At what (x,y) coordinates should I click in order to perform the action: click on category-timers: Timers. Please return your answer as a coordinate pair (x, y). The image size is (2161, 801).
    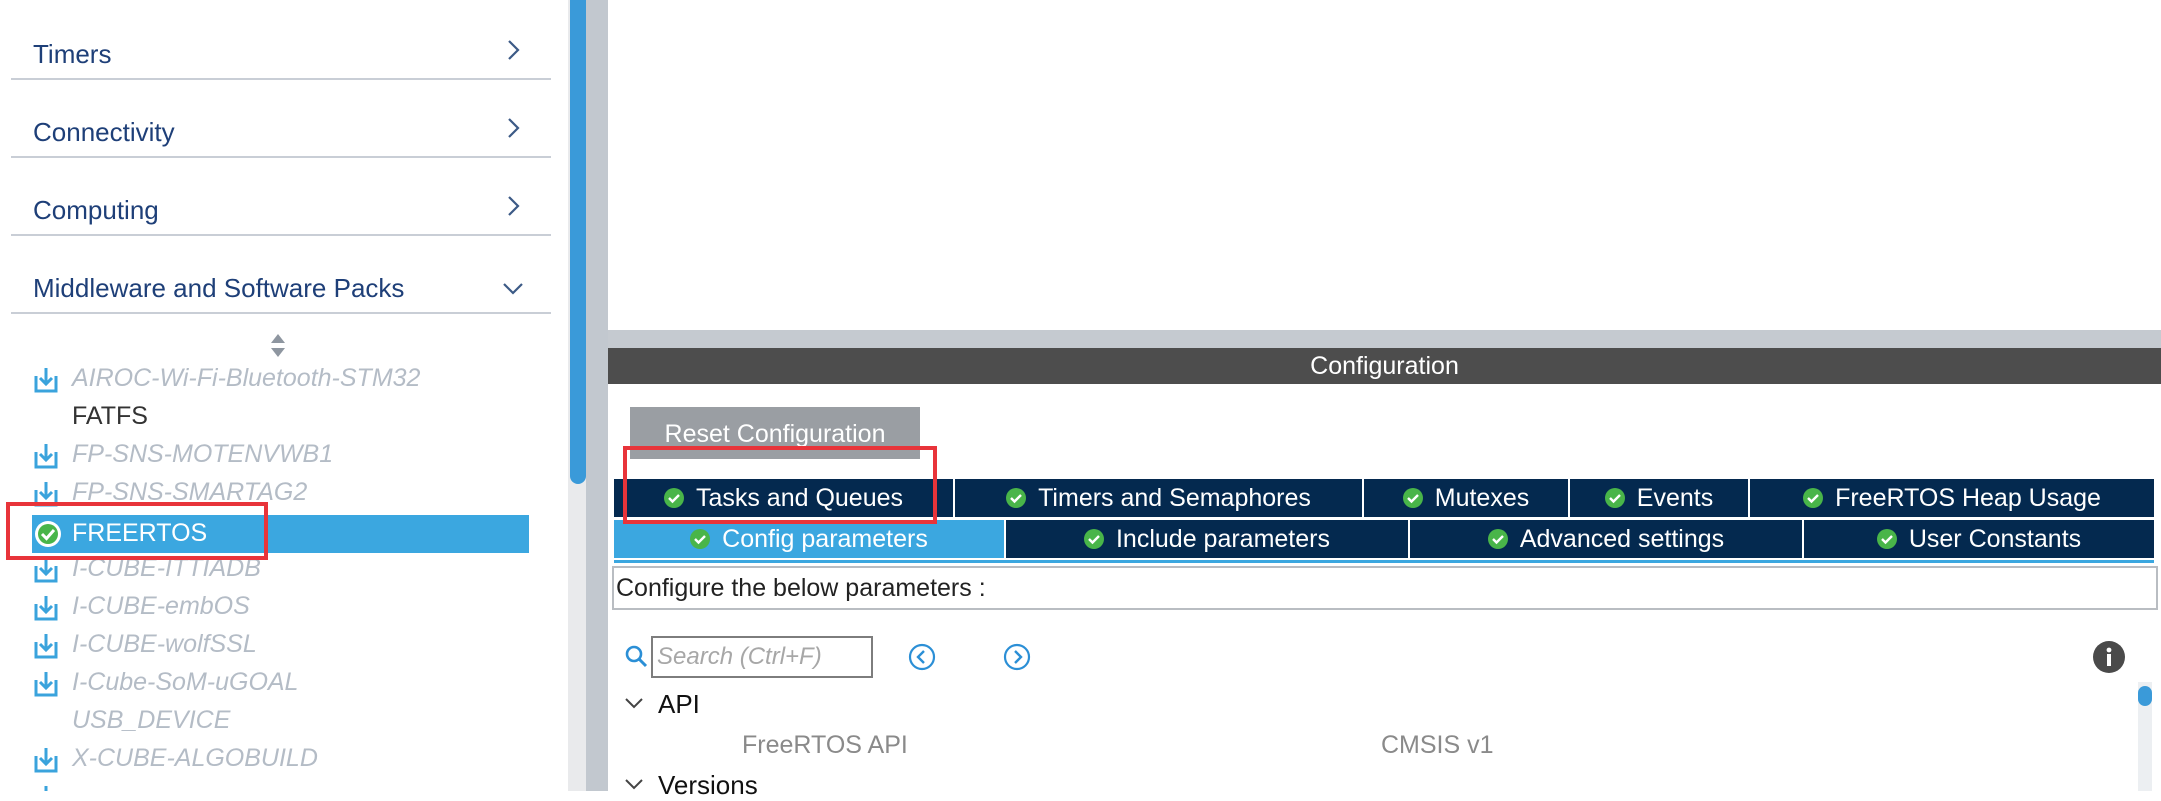
    Looking at the image, I should click on (281, 40).